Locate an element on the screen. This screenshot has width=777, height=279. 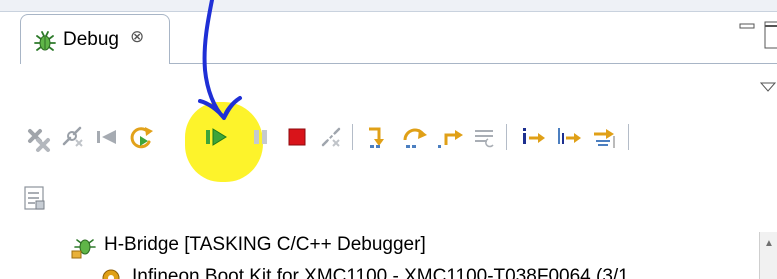
step-back-button is located at coordinates (107, 137).